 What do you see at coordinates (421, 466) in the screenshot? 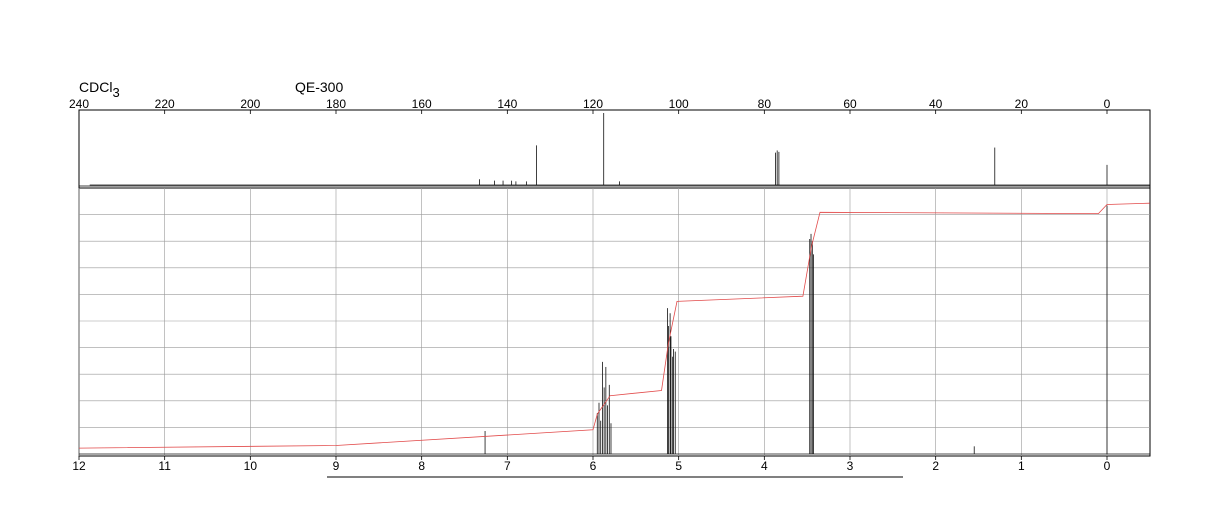
I see `proton-tick-label: 8` at bounding box center [421, 466].